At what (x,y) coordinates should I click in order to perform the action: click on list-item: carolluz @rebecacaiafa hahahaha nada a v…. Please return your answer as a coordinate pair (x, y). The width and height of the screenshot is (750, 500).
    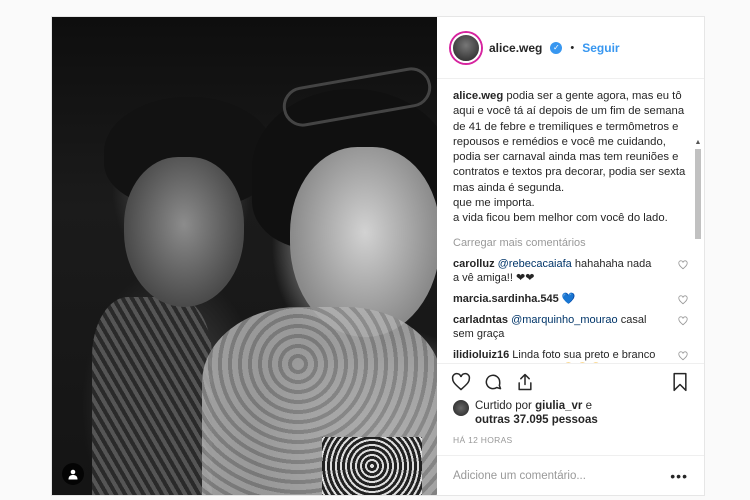
    Looking at the image, I should click on (570, 271).